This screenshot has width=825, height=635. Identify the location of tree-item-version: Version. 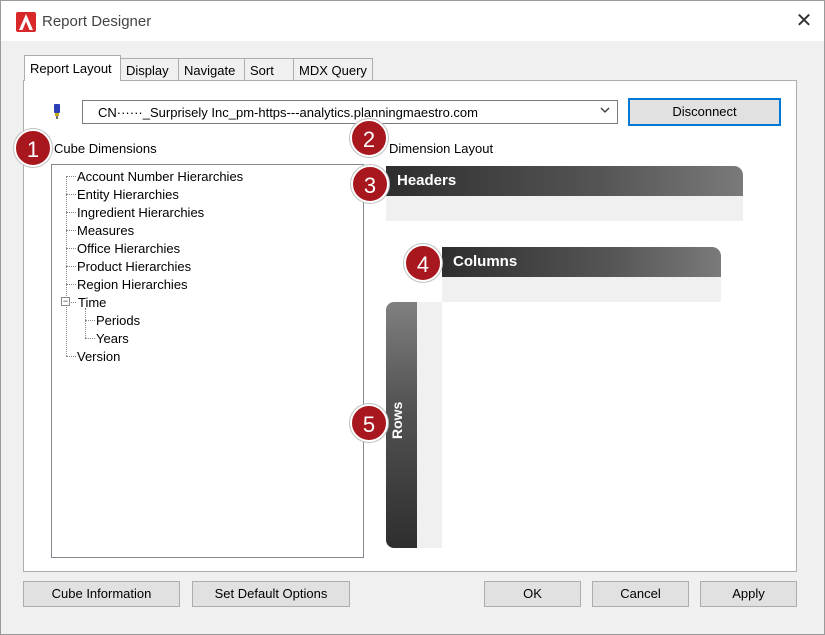
(98, 356).